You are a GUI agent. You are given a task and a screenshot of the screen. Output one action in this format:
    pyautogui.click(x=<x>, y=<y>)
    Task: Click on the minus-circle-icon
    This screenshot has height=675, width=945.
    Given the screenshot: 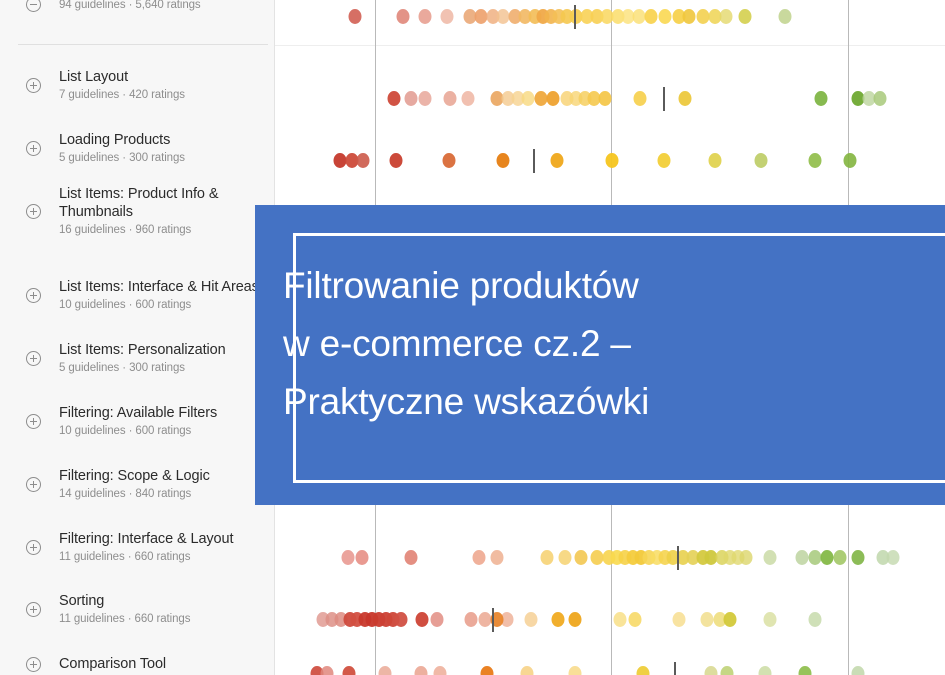 What is the action you would take?
    pyautogui.click(x=33, y=6)
    